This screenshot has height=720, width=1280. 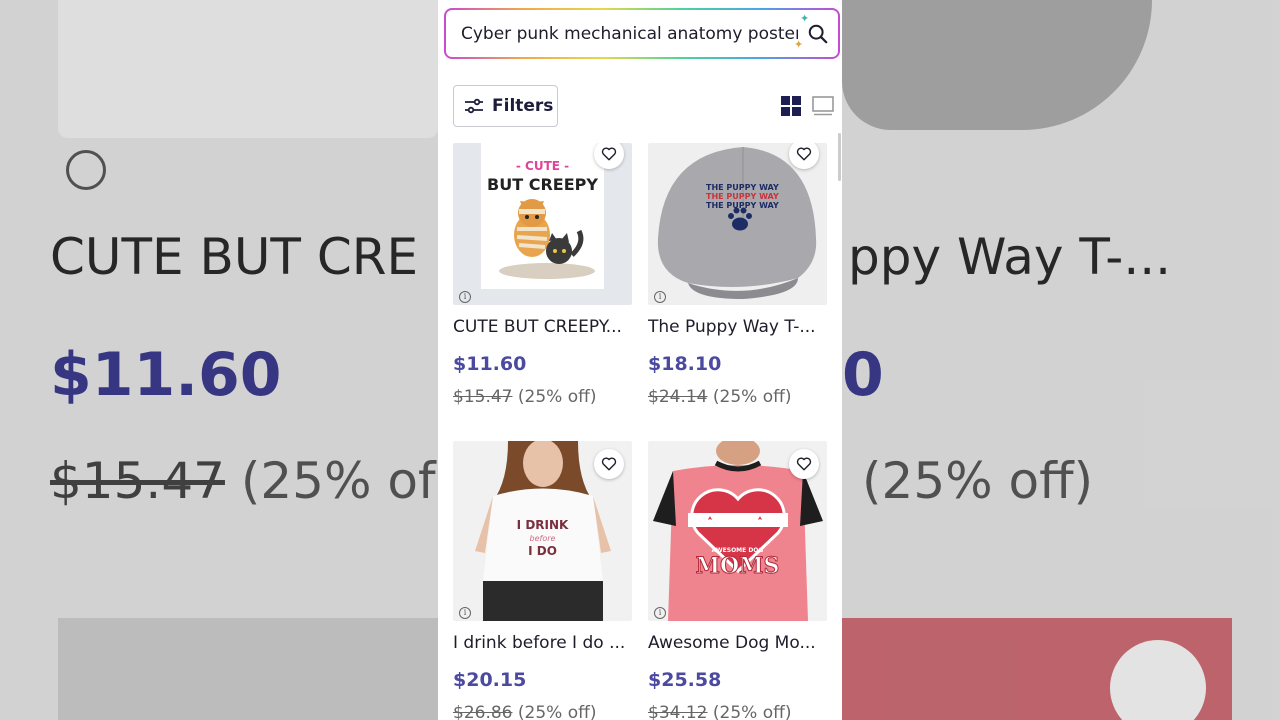 I want to click on original-price: $34.12, so click(x=678, y=711).